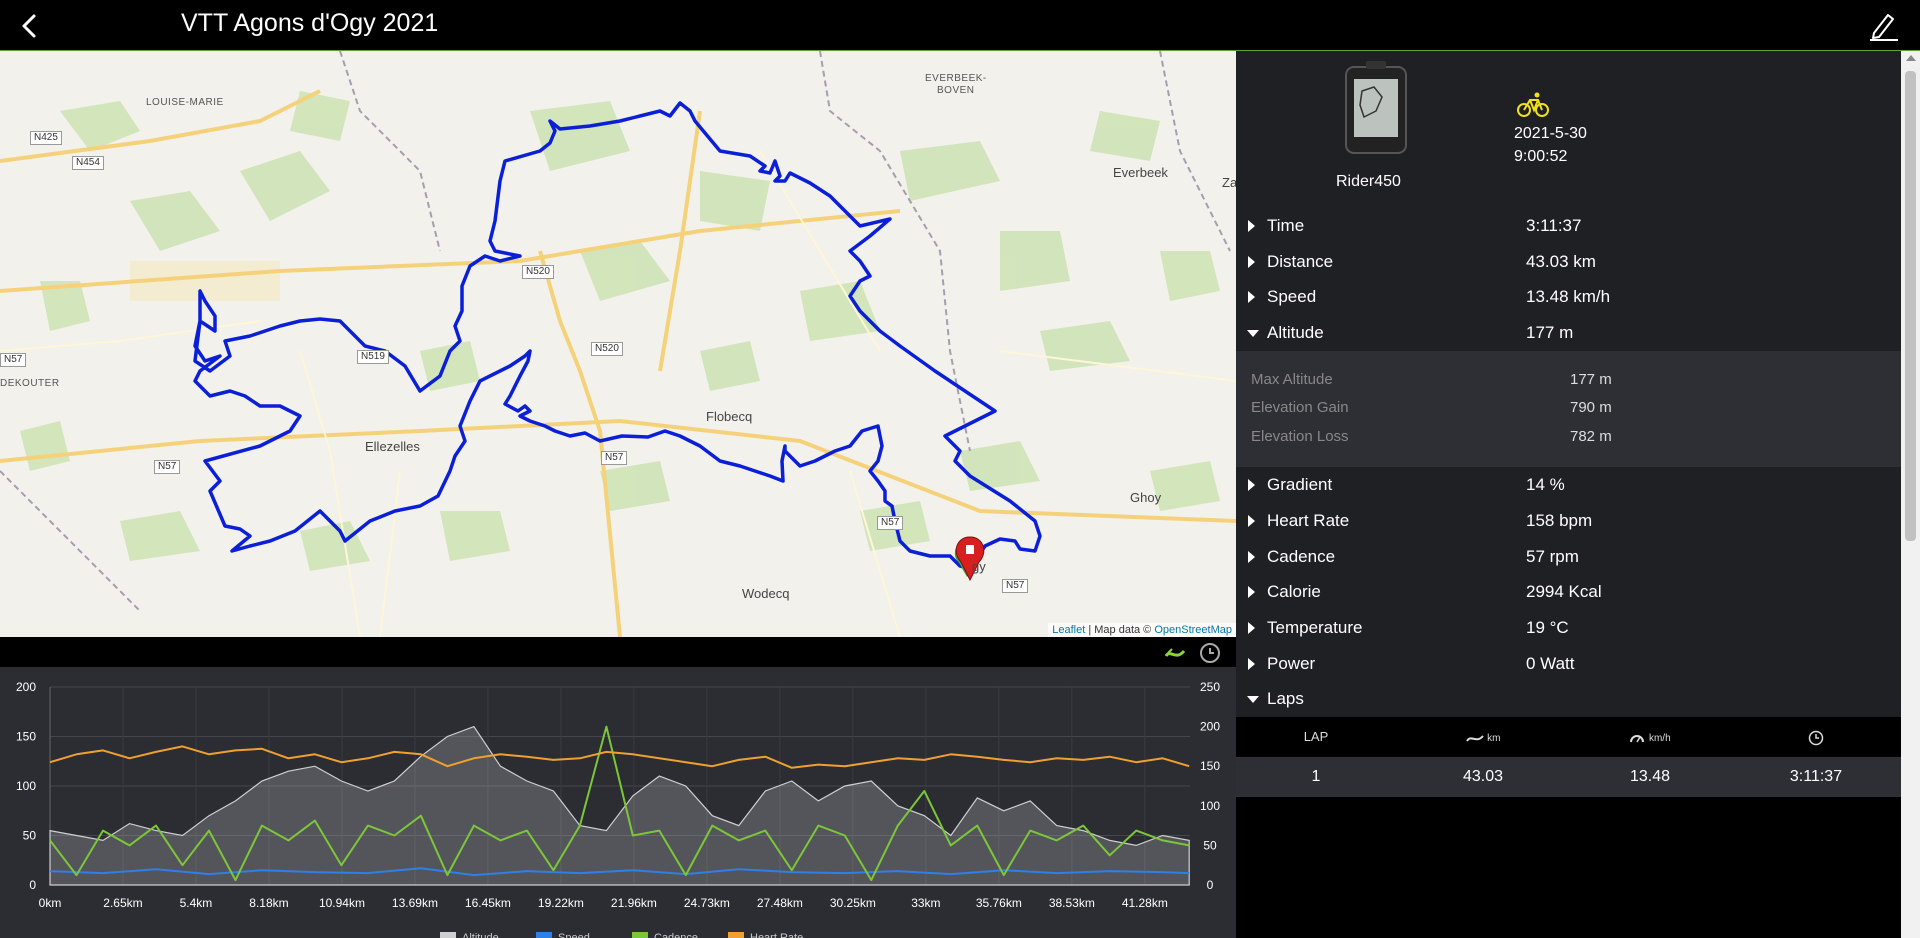  Describe the element at coordinates (1911, 58) in the screenshot. I see `scroll-up-arrow-icon` at that location.